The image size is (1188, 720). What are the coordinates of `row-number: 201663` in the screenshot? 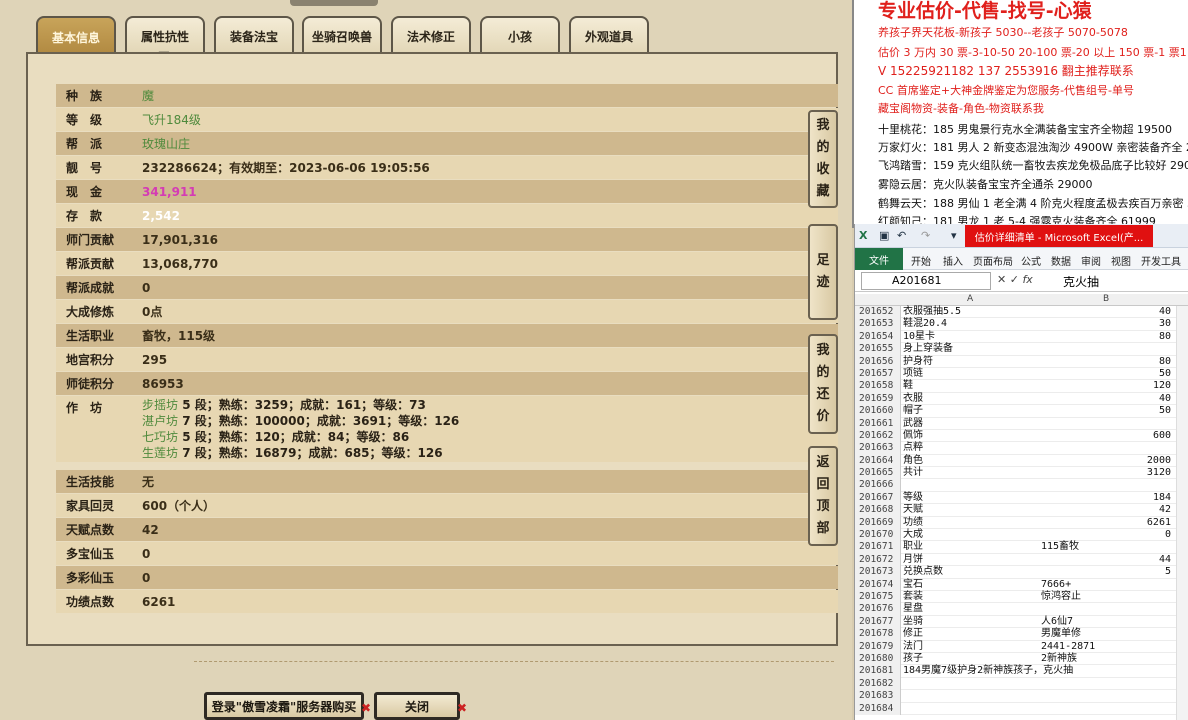 It's located at (878, 448).